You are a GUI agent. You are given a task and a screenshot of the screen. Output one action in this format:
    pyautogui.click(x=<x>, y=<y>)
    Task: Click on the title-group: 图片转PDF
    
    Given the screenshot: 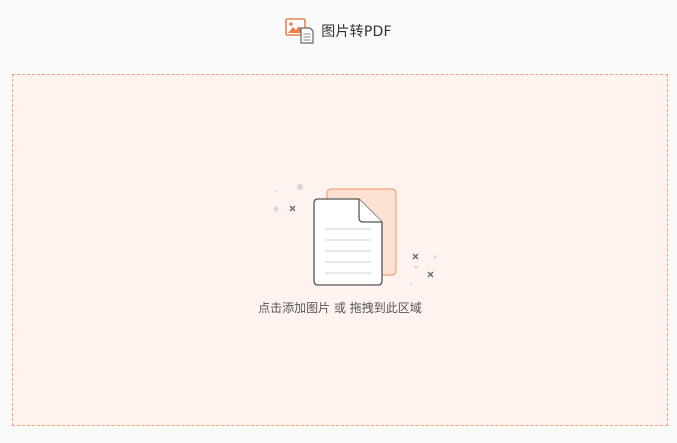 What is the action you would take?
    pyautogui.click(x=338, y=31)
    